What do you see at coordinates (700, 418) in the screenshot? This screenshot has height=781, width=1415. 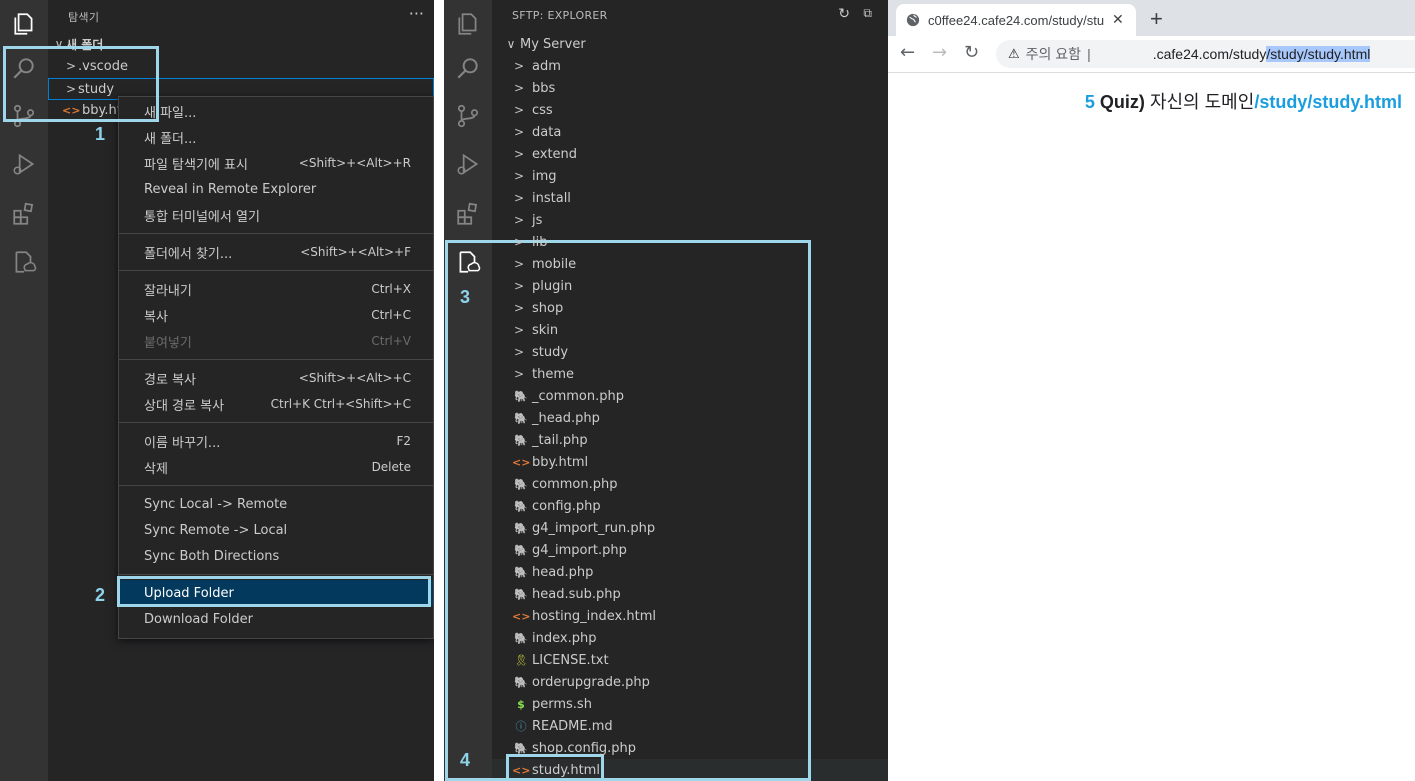 I see `tree-file--head-php: 🐘 _head.php` at bounding box center [700, 418].